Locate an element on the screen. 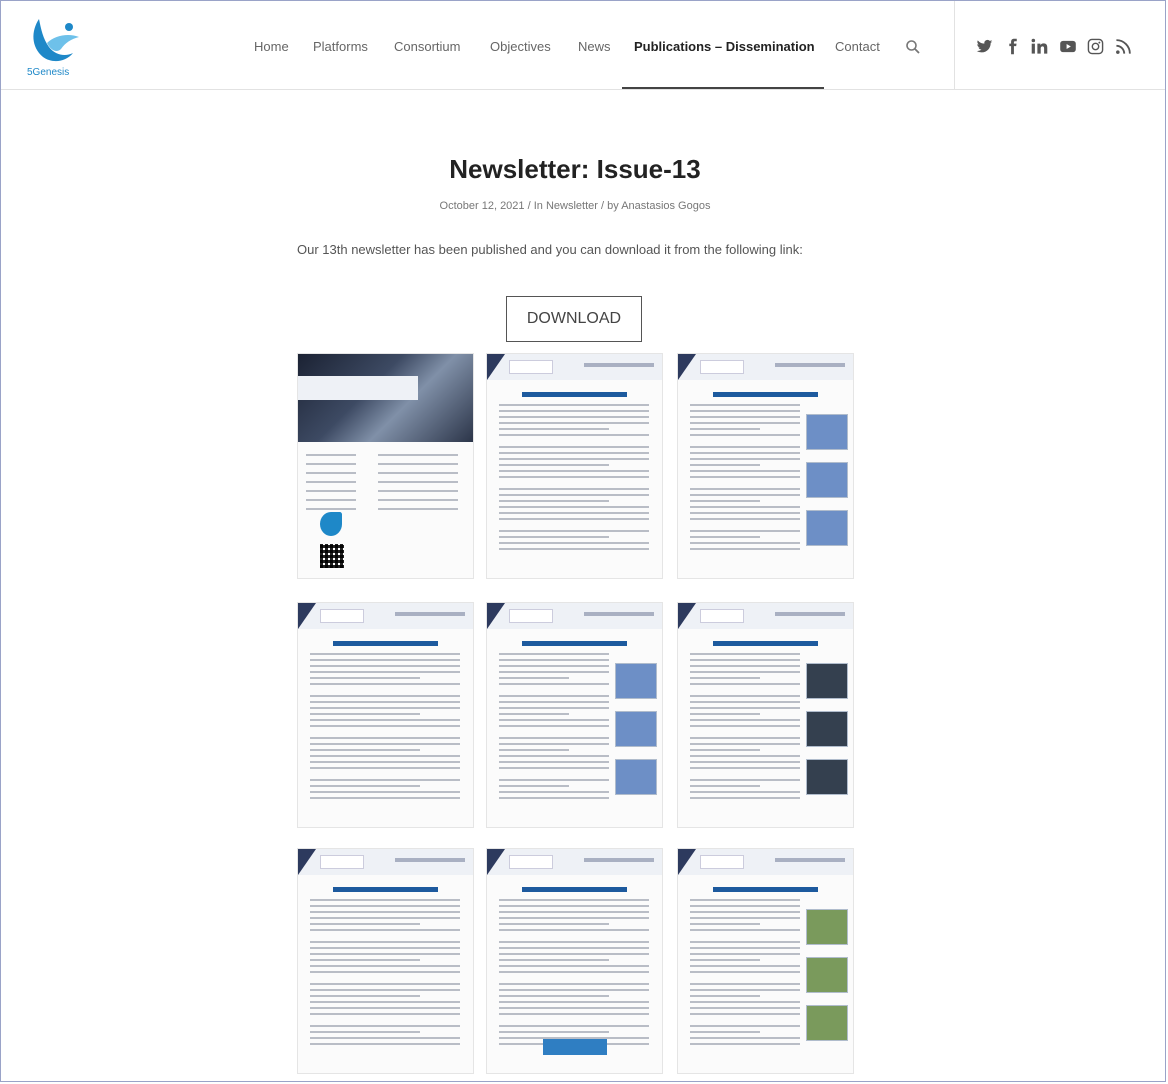  post-date: October 12, 2021 is located at coordinates (482, 206).